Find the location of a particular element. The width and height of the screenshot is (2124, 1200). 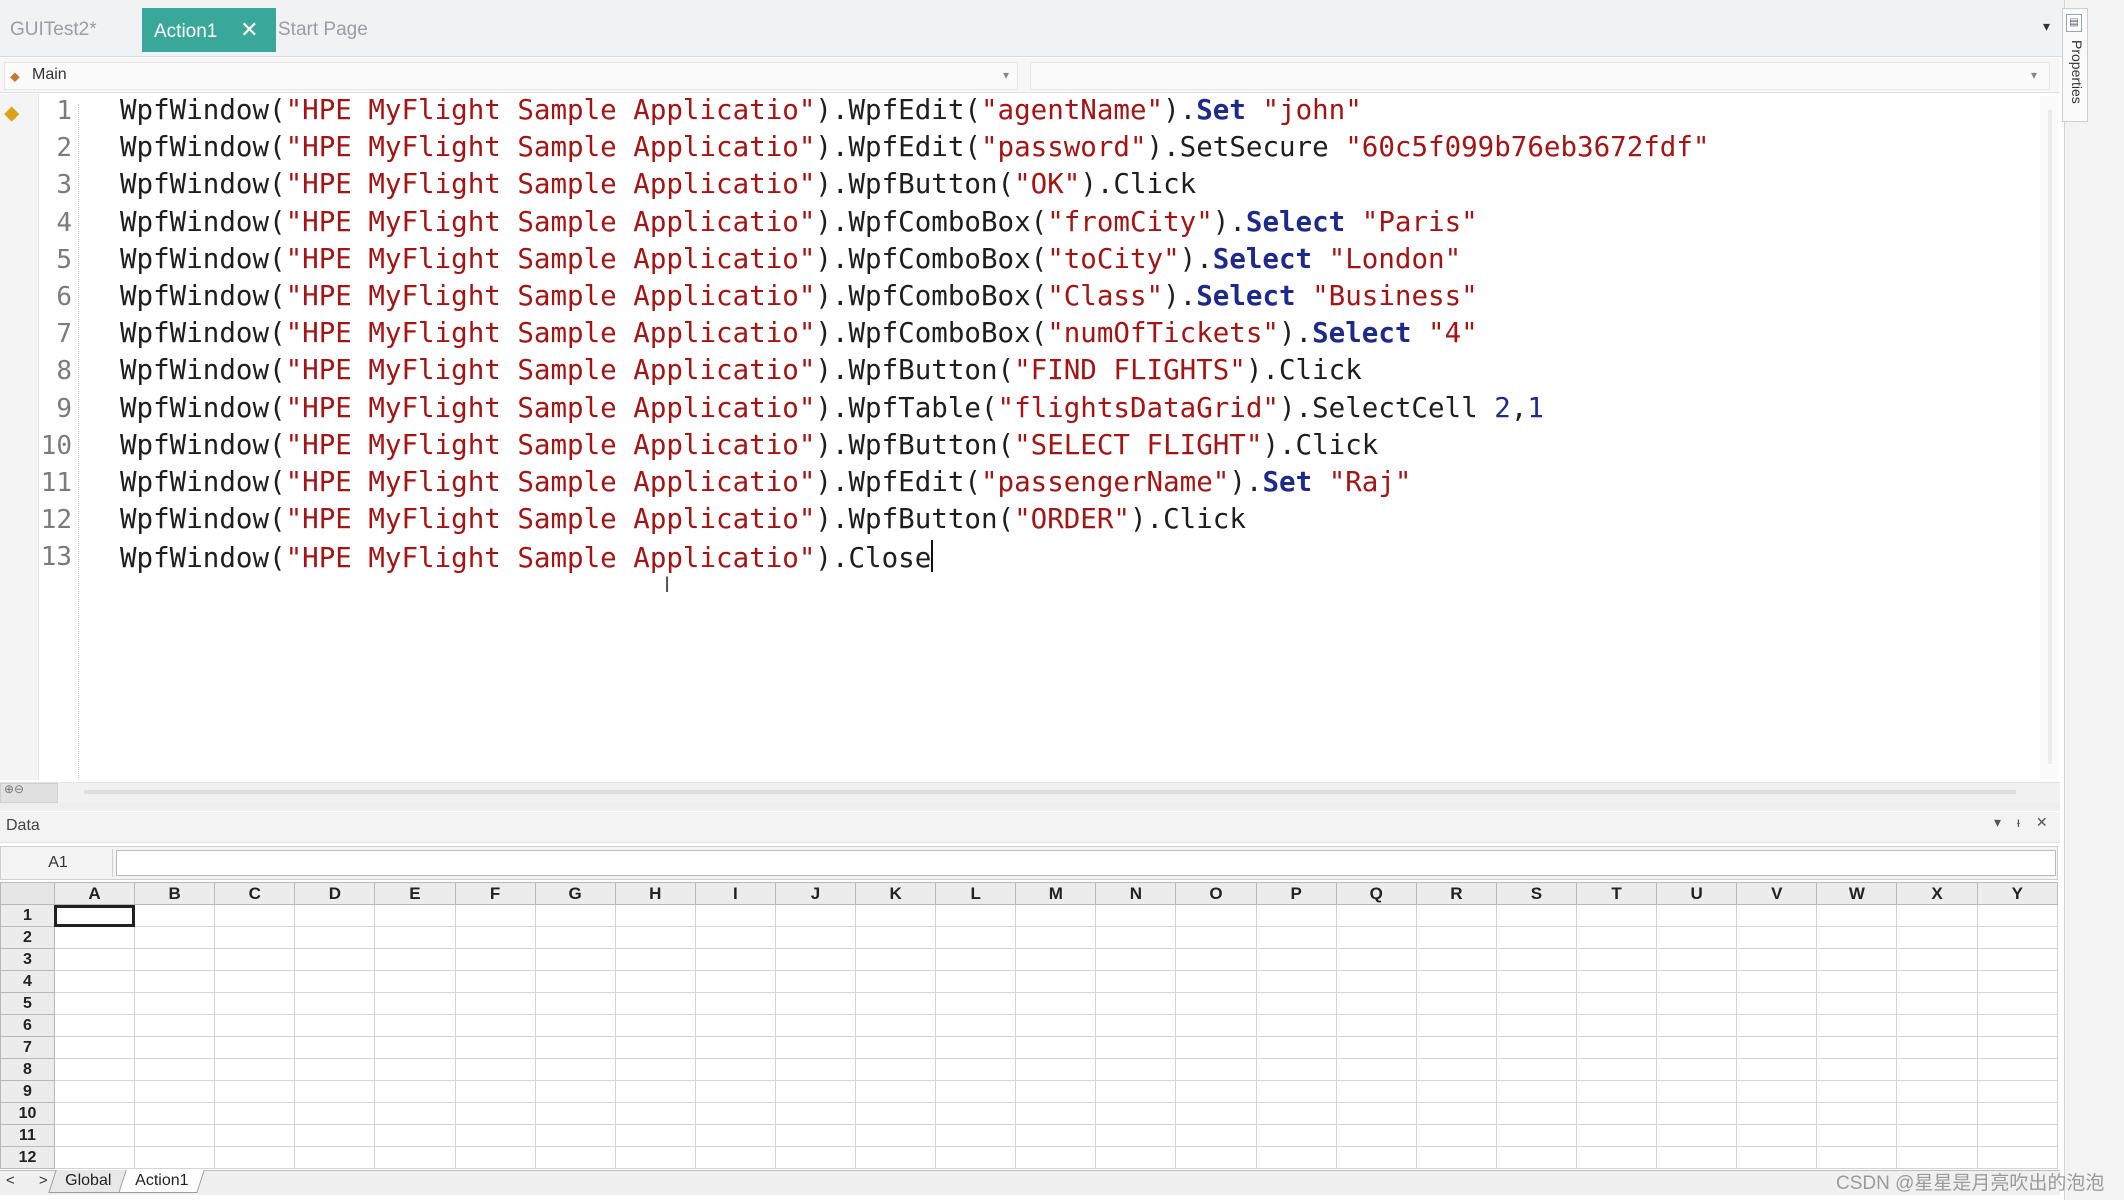

column-header: A is located at coordinates (94, 893).